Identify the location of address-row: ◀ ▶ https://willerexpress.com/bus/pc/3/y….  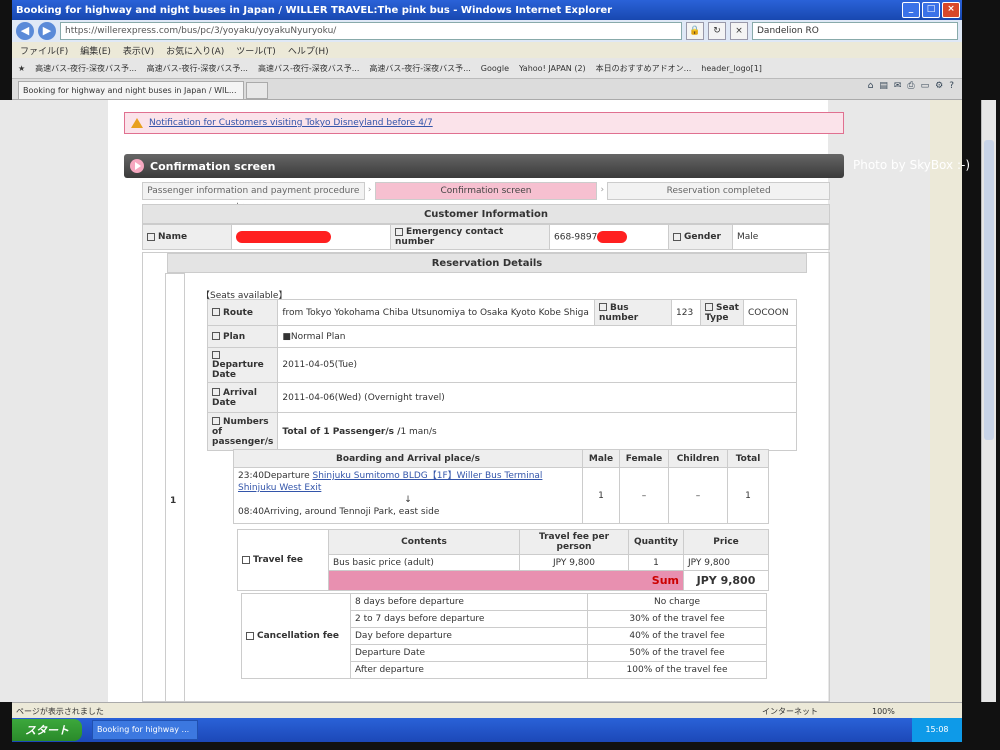
(487, 31).